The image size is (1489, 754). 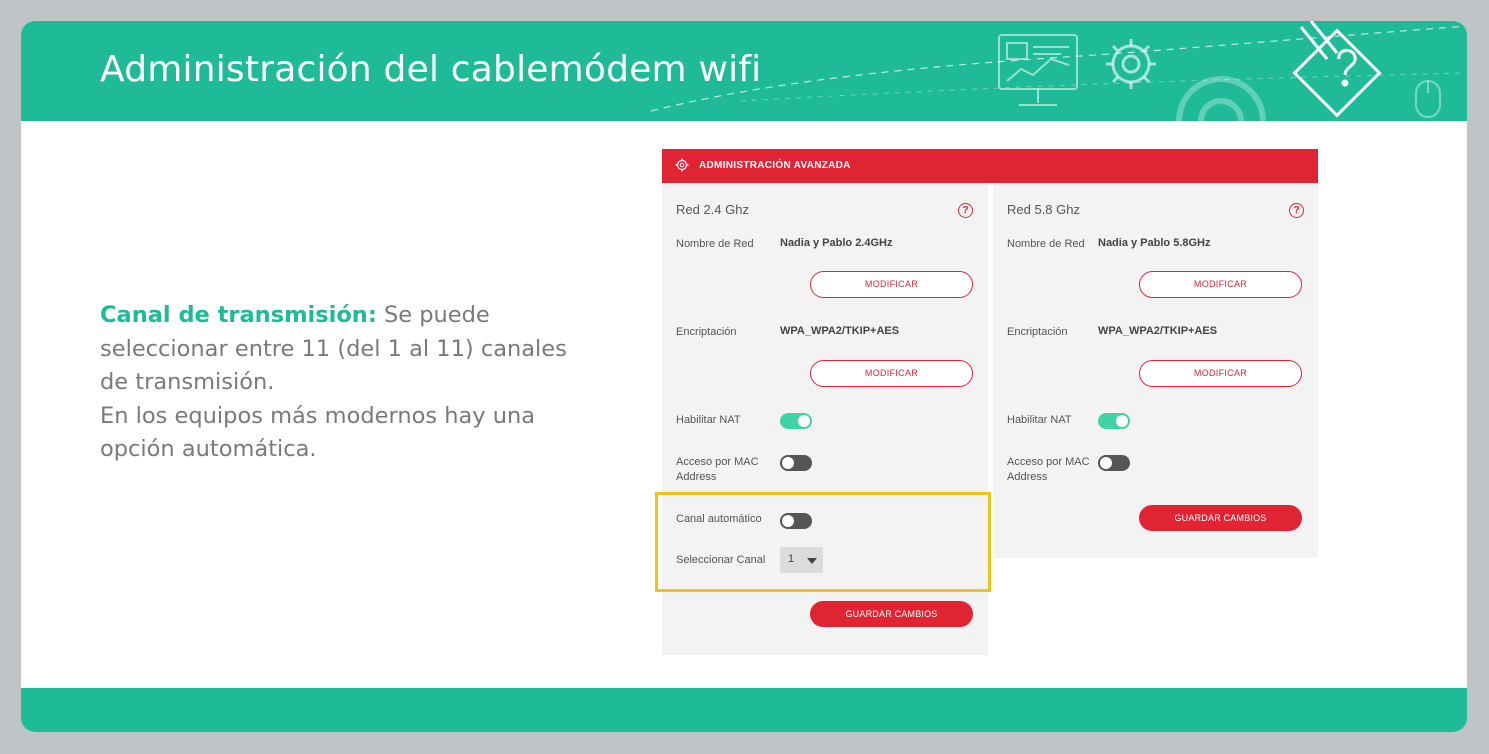 I want to click on description-line-1: Canal de transmisión: Se puede, so click(x=345, y=316).